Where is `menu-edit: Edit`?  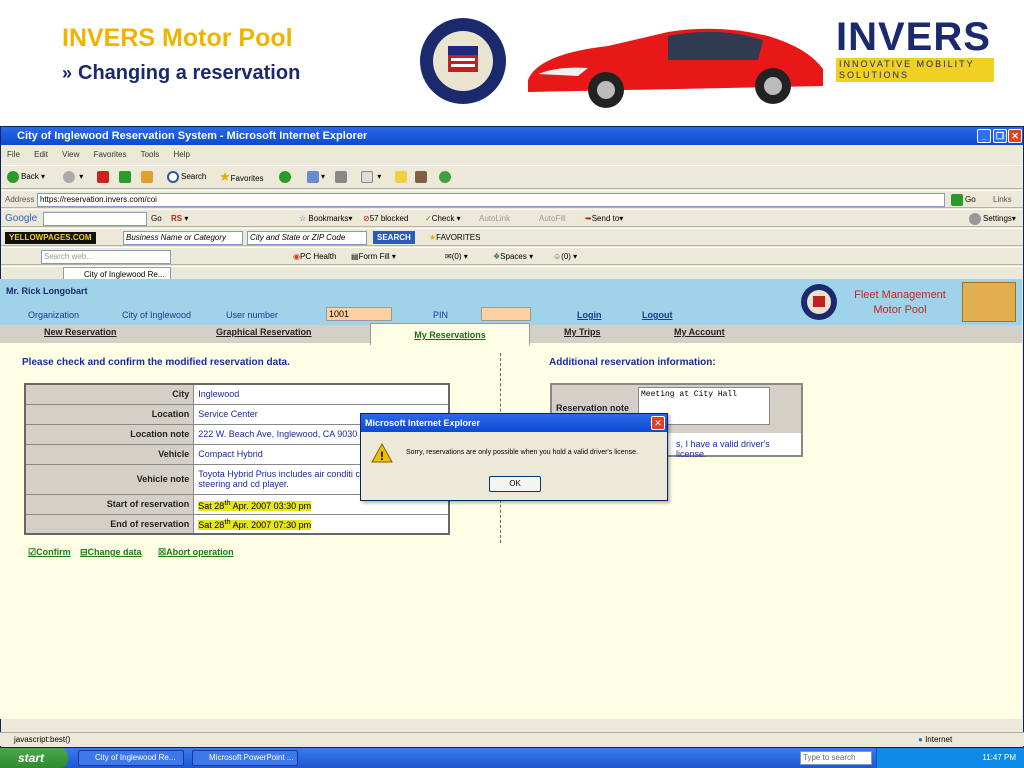
menu-edit: Edit is located at coordinates (41, 154).